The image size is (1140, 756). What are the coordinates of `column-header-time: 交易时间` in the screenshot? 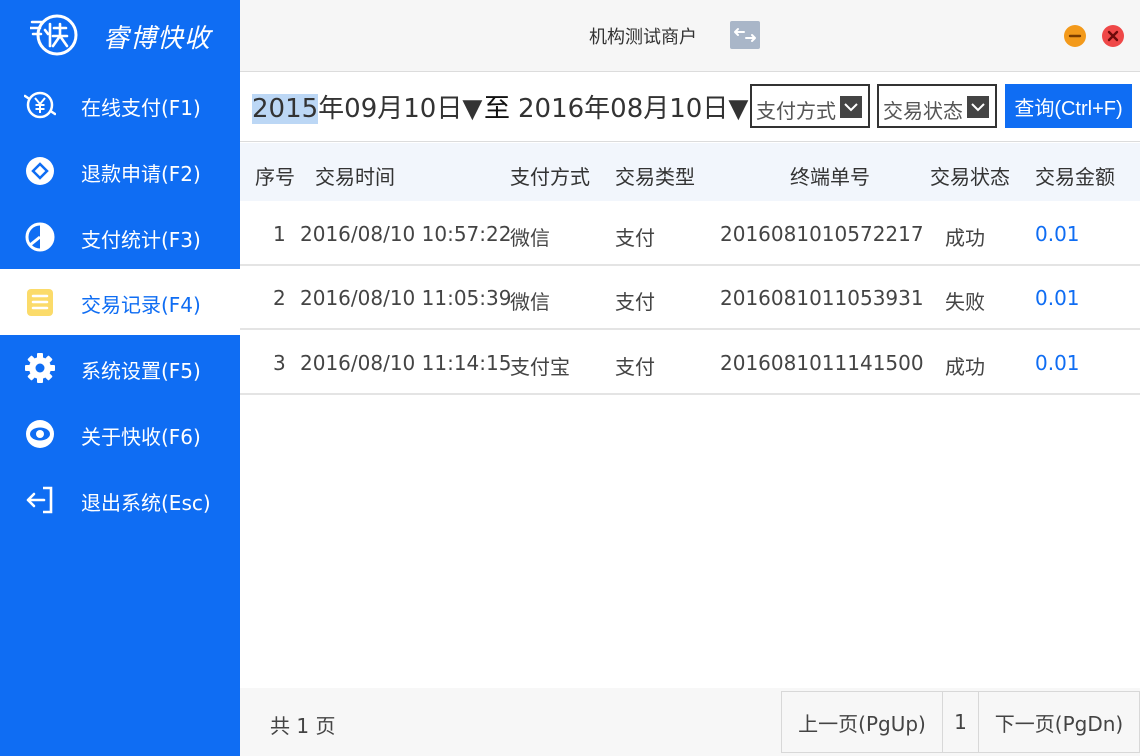 It's located at (355, 177).